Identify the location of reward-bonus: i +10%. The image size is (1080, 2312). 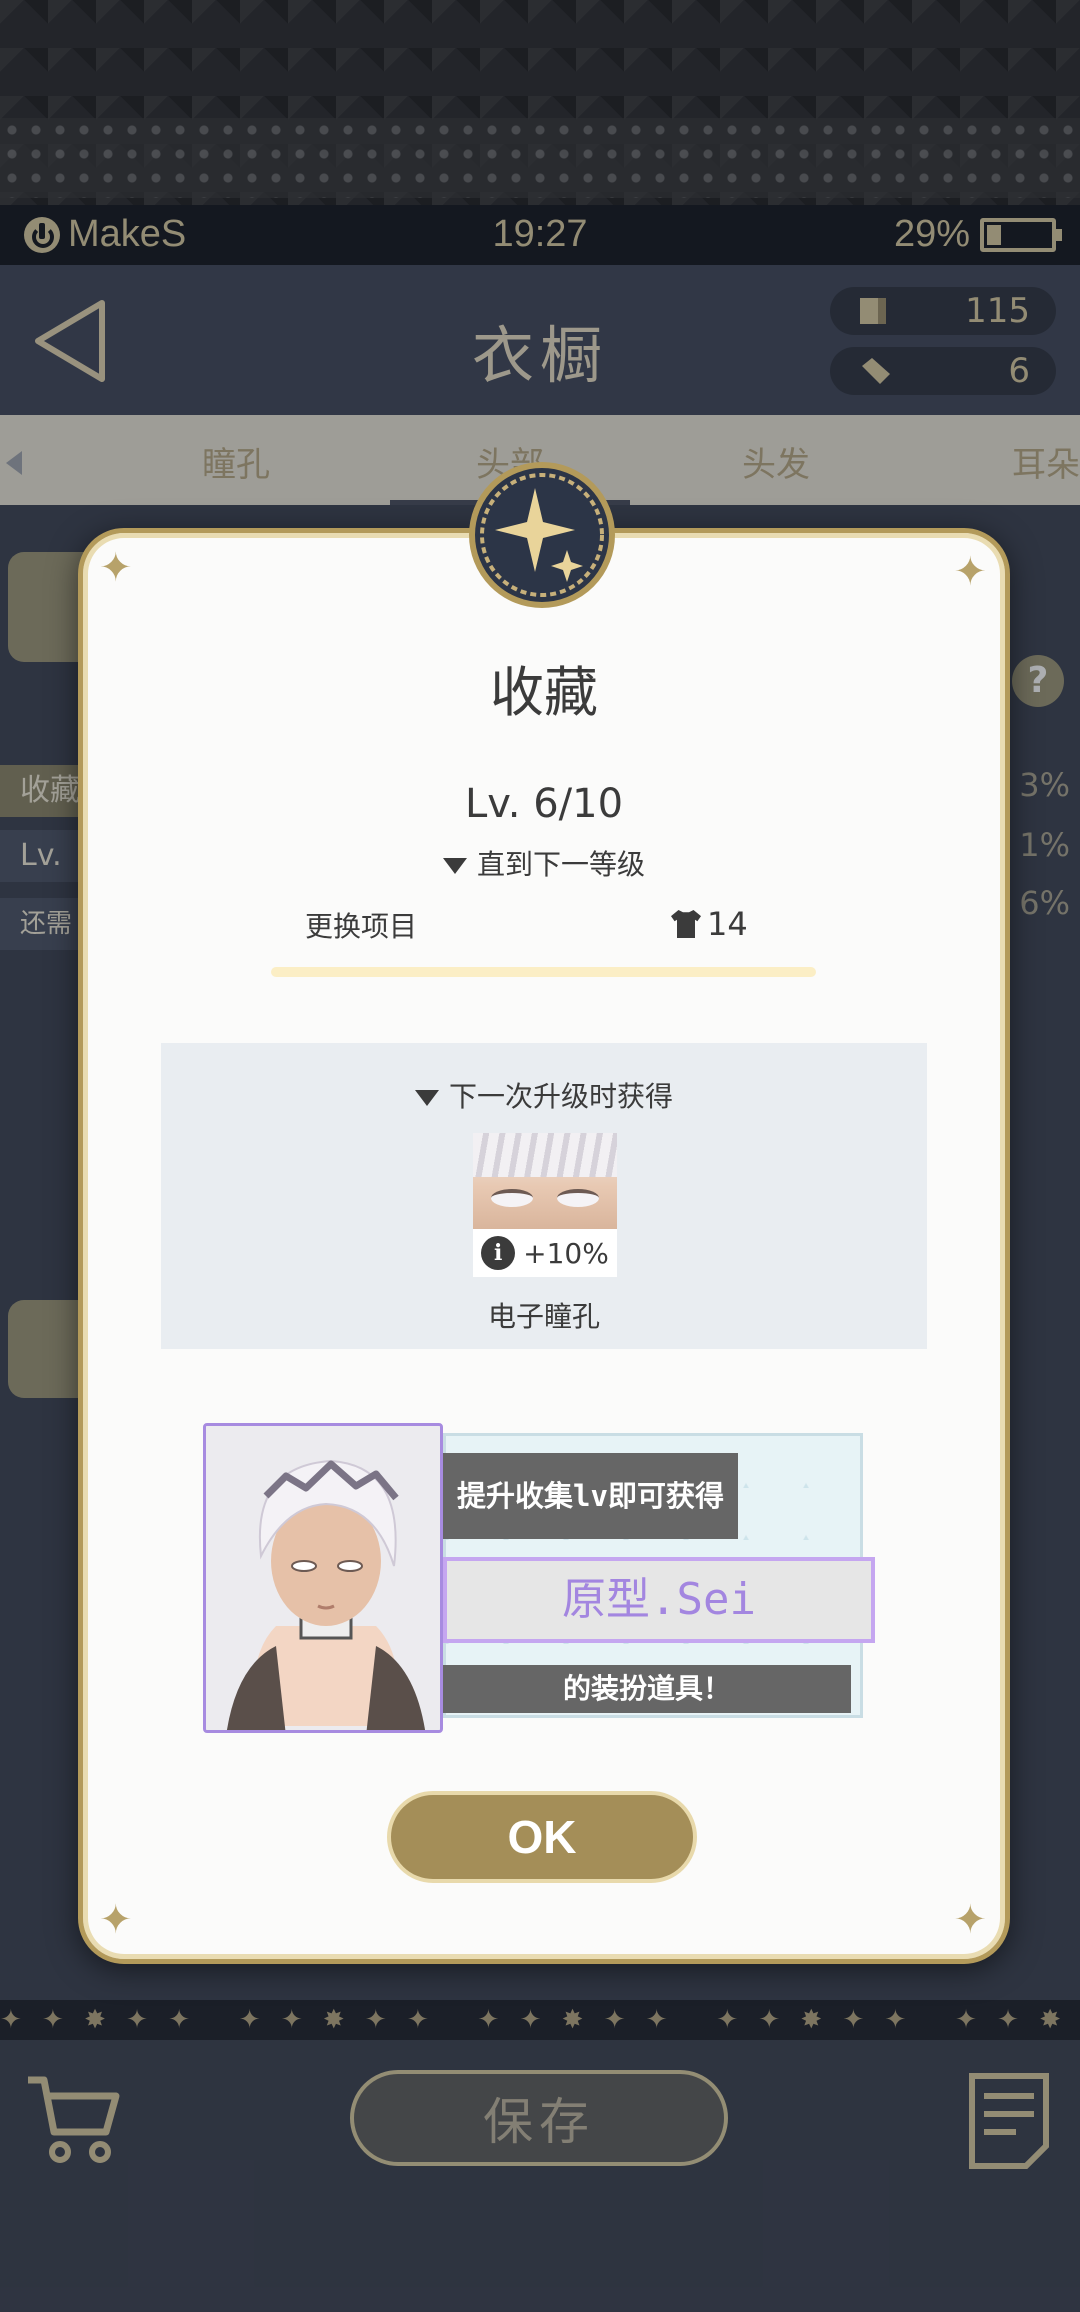
(545, 1253).